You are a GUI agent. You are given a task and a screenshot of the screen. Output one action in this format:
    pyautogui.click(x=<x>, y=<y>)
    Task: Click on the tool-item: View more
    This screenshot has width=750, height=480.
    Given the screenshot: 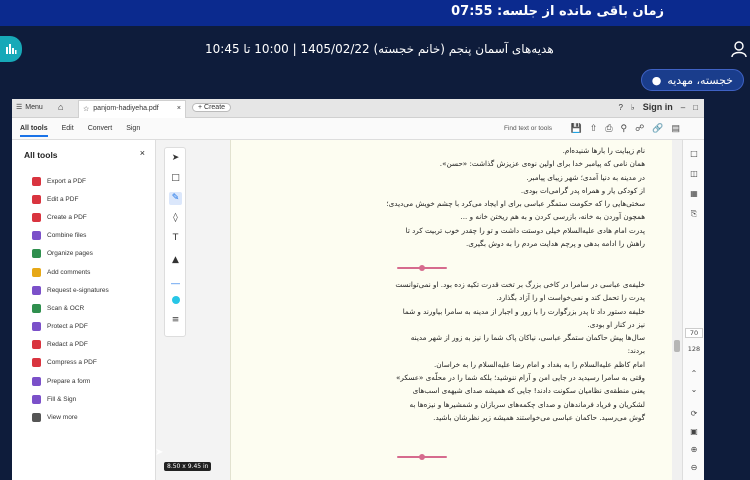 What is the action you would take?
    pyautogui.click(x=70, y=417)
    